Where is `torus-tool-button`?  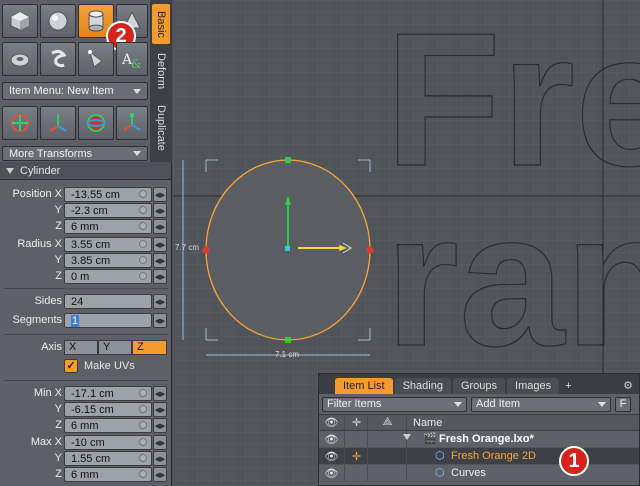
torus-tool-button is located at coordinates (20, 59).